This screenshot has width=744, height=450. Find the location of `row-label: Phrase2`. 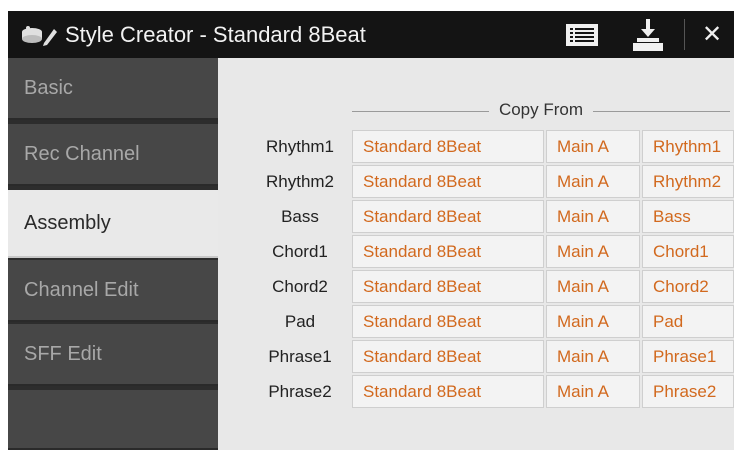

row-label: Phrase2 is located at coordinates (300, 391).